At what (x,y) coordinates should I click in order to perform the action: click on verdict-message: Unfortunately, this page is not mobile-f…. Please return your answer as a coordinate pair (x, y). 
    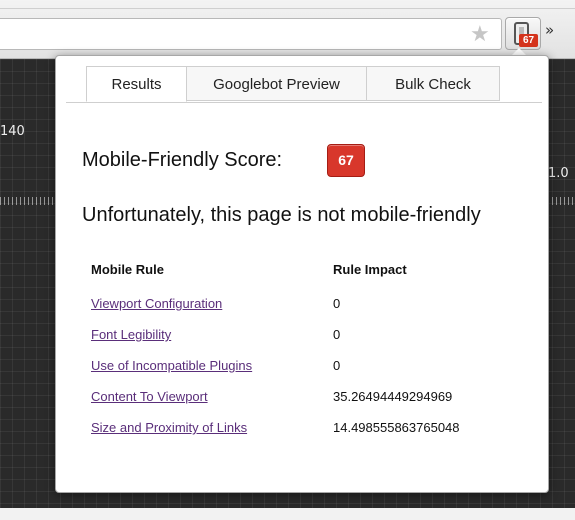
    Looking at the image, I should click on (281, 215).